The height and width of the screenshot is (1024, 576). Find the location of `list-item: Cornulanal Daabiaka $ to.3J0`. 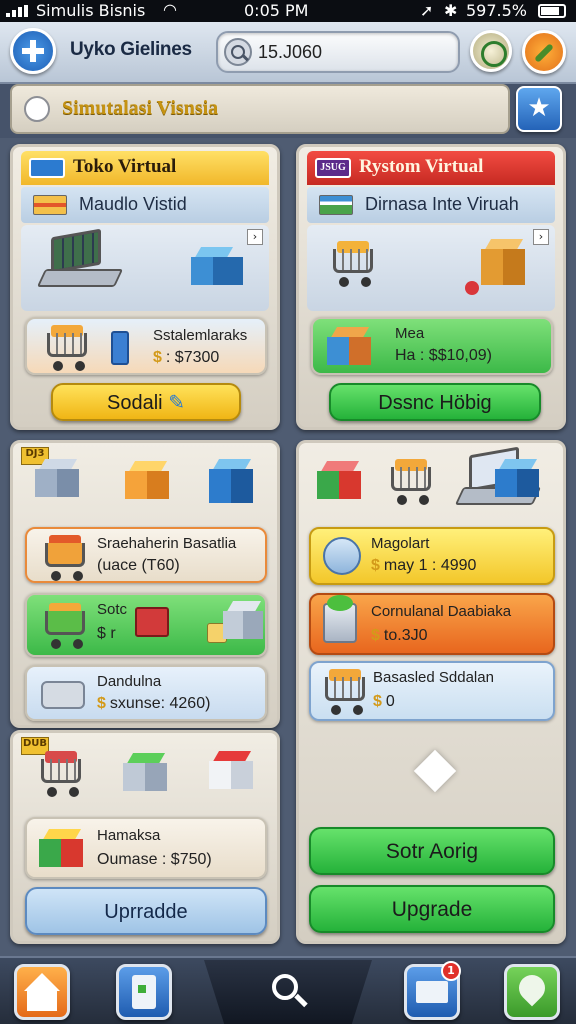

list-item: Cornulanal Daabiaka $ to.3J0 is located at coordinates (432, 624).